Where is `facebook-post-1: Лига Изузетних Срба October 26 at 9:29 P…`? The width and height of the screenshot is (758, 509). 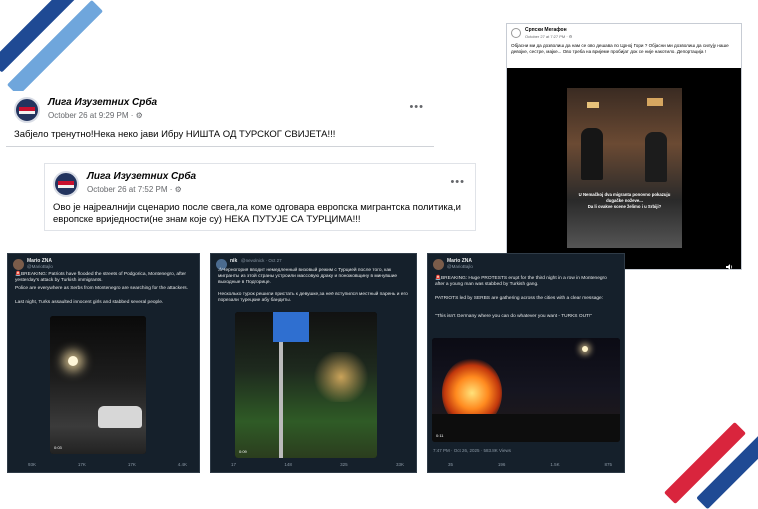
facebook-post-1: Лига Изузетних Срба October 26 at 9:29 P… is located at coordinates (220, 119).